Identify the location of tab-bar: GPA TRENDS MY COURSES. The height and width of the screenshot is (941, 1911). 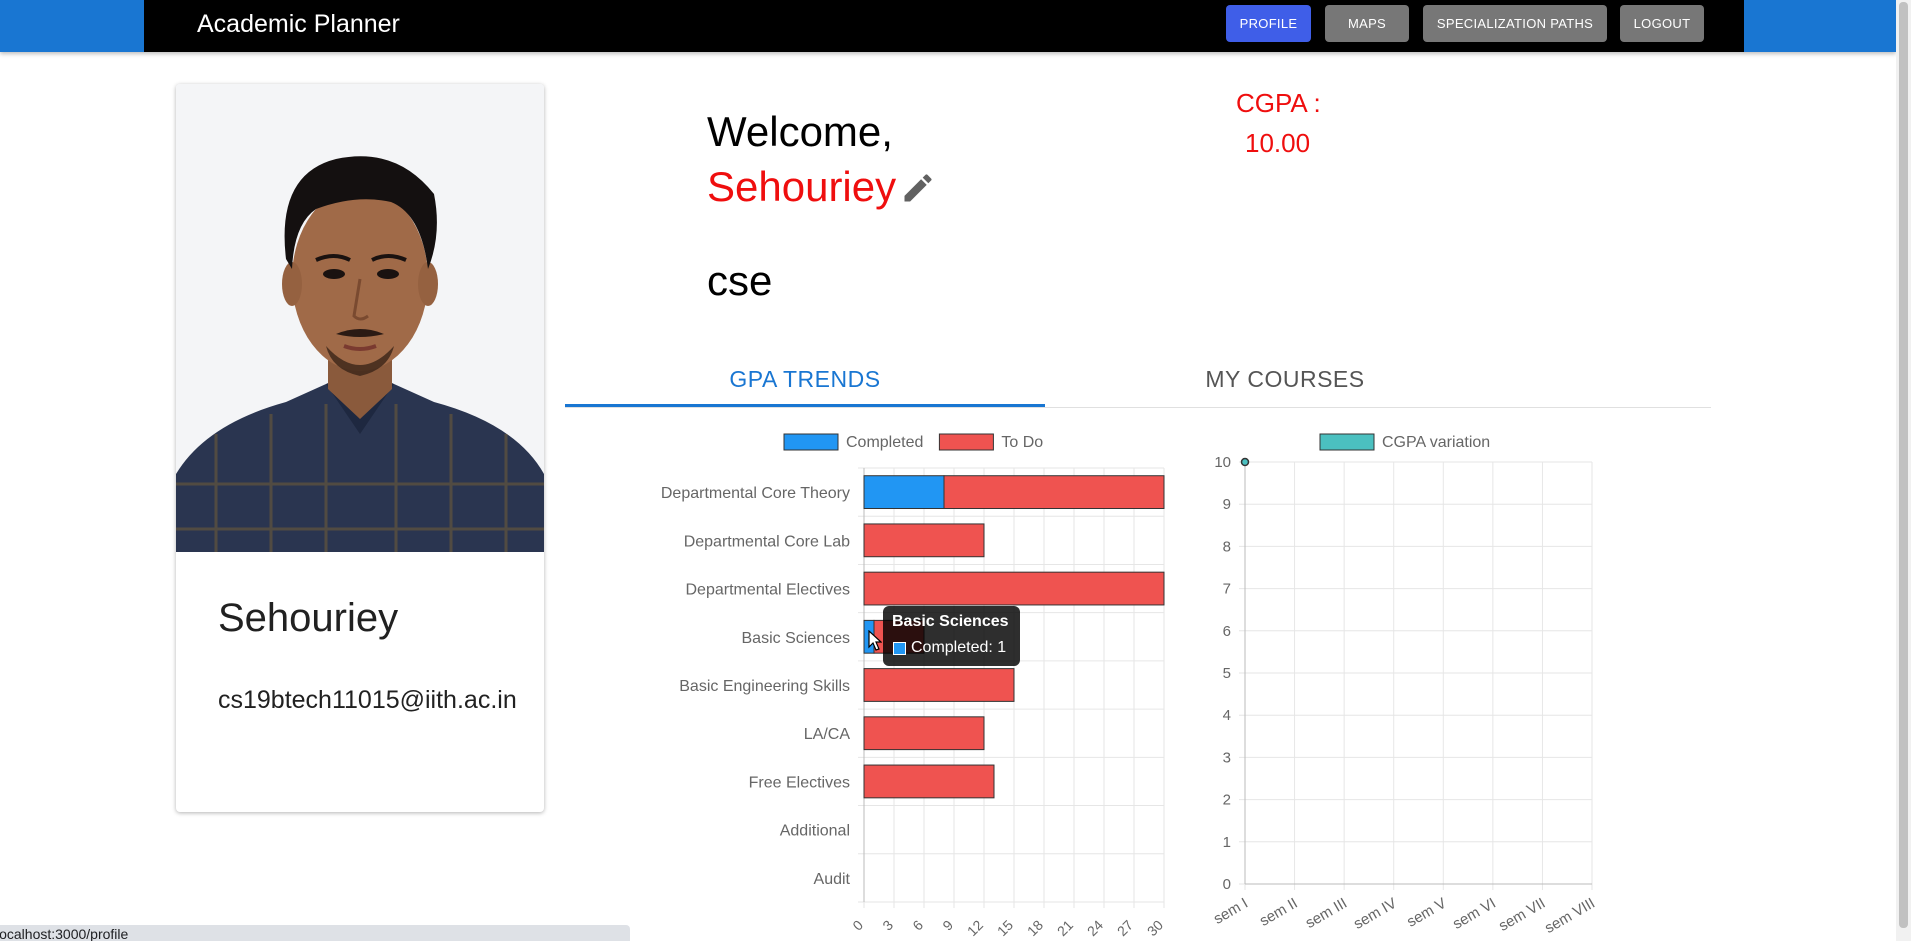
(1138, 379).